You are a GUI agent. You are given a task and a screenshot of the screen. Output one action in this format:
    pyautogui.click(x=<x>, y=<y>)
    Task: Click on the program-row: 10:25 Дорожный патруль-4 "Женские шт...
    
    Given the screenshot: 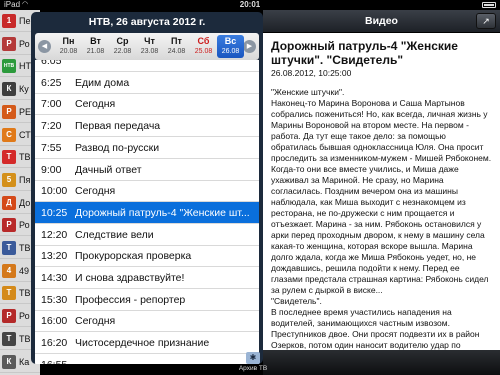 What is the action you would take?
    pyautogui.click(x=147, y=212)
    